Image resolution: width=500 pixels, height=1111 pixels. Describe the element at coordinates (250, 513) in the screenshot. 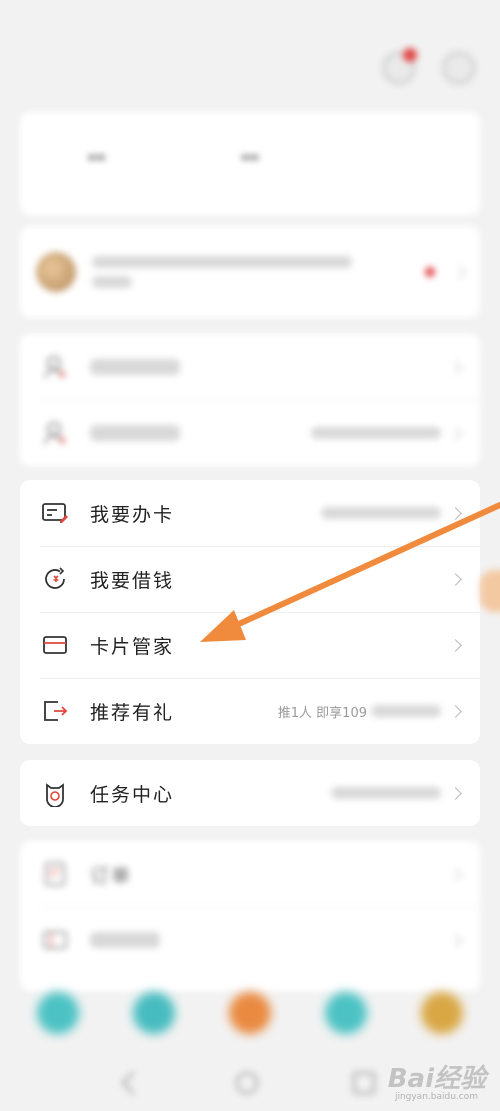

I see `list-item-apply-card: 我要办卡` at that location.